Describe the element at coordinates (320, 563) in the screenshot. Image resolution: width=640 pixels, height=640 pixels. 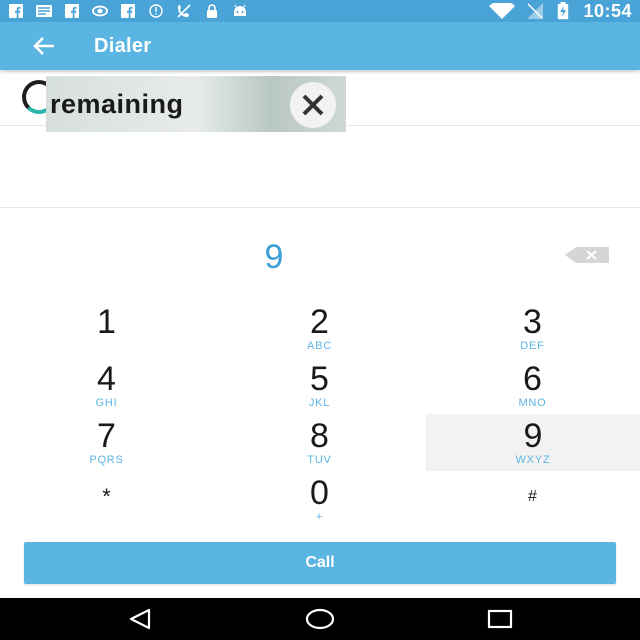
I see `call-button: Call` at that location.